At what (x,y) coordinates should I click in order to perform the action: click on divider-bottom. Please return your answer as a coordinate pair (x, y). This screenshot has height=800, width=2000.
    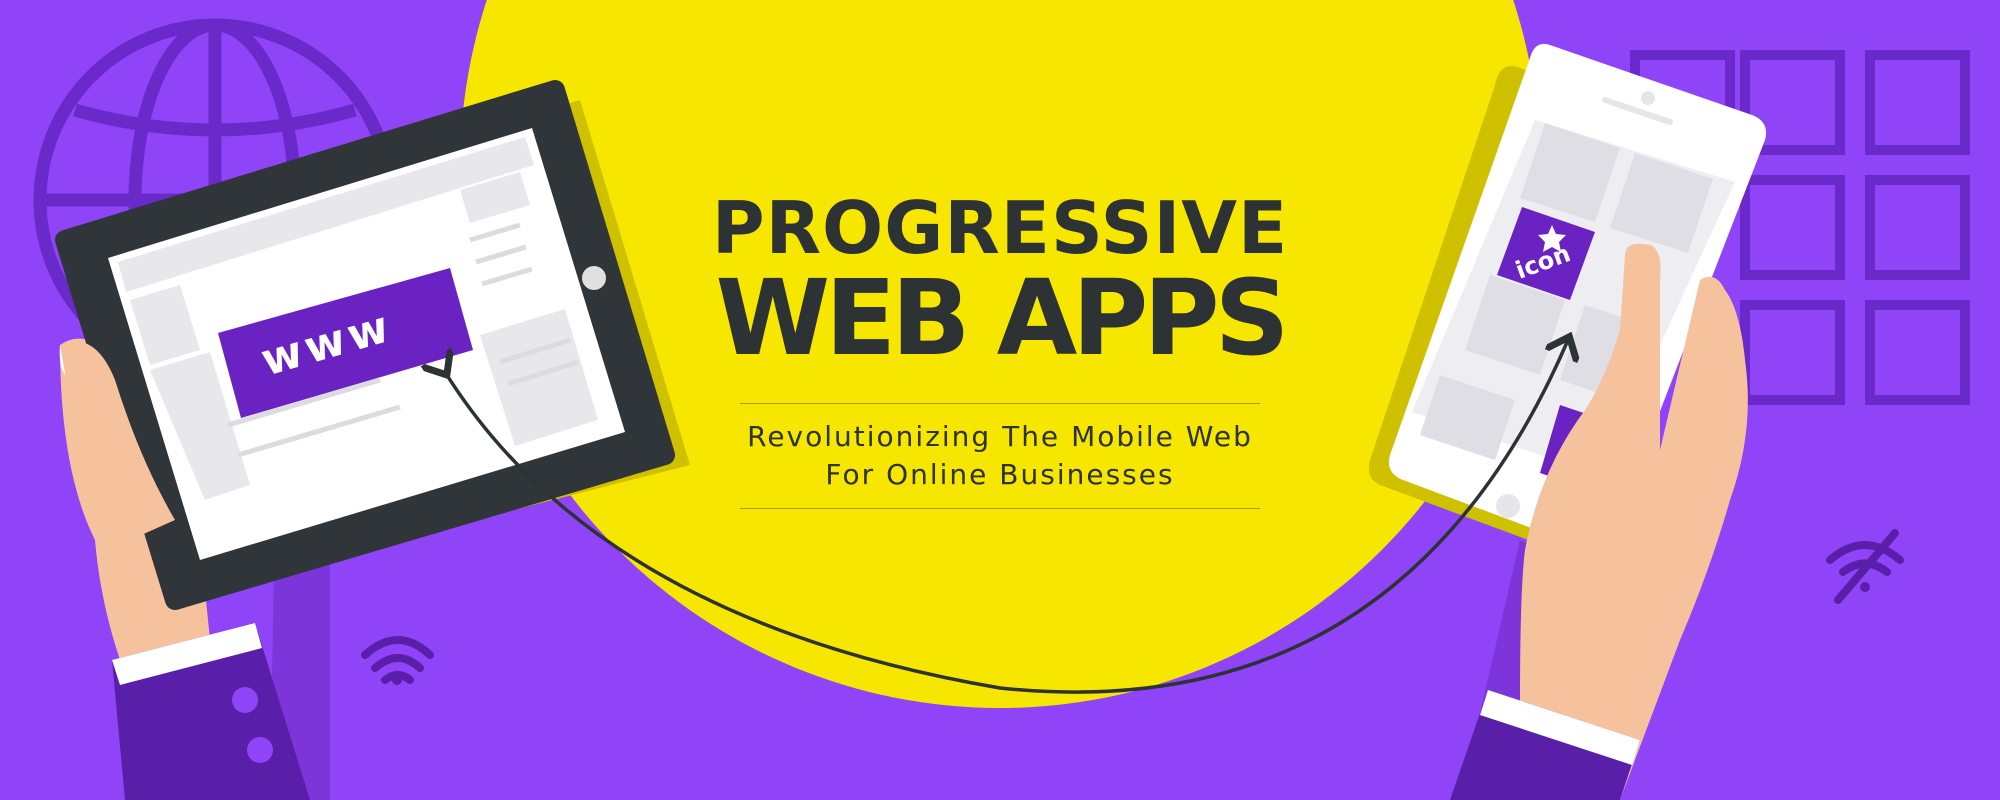
    Looking at the image, I should click on (1000, 508).